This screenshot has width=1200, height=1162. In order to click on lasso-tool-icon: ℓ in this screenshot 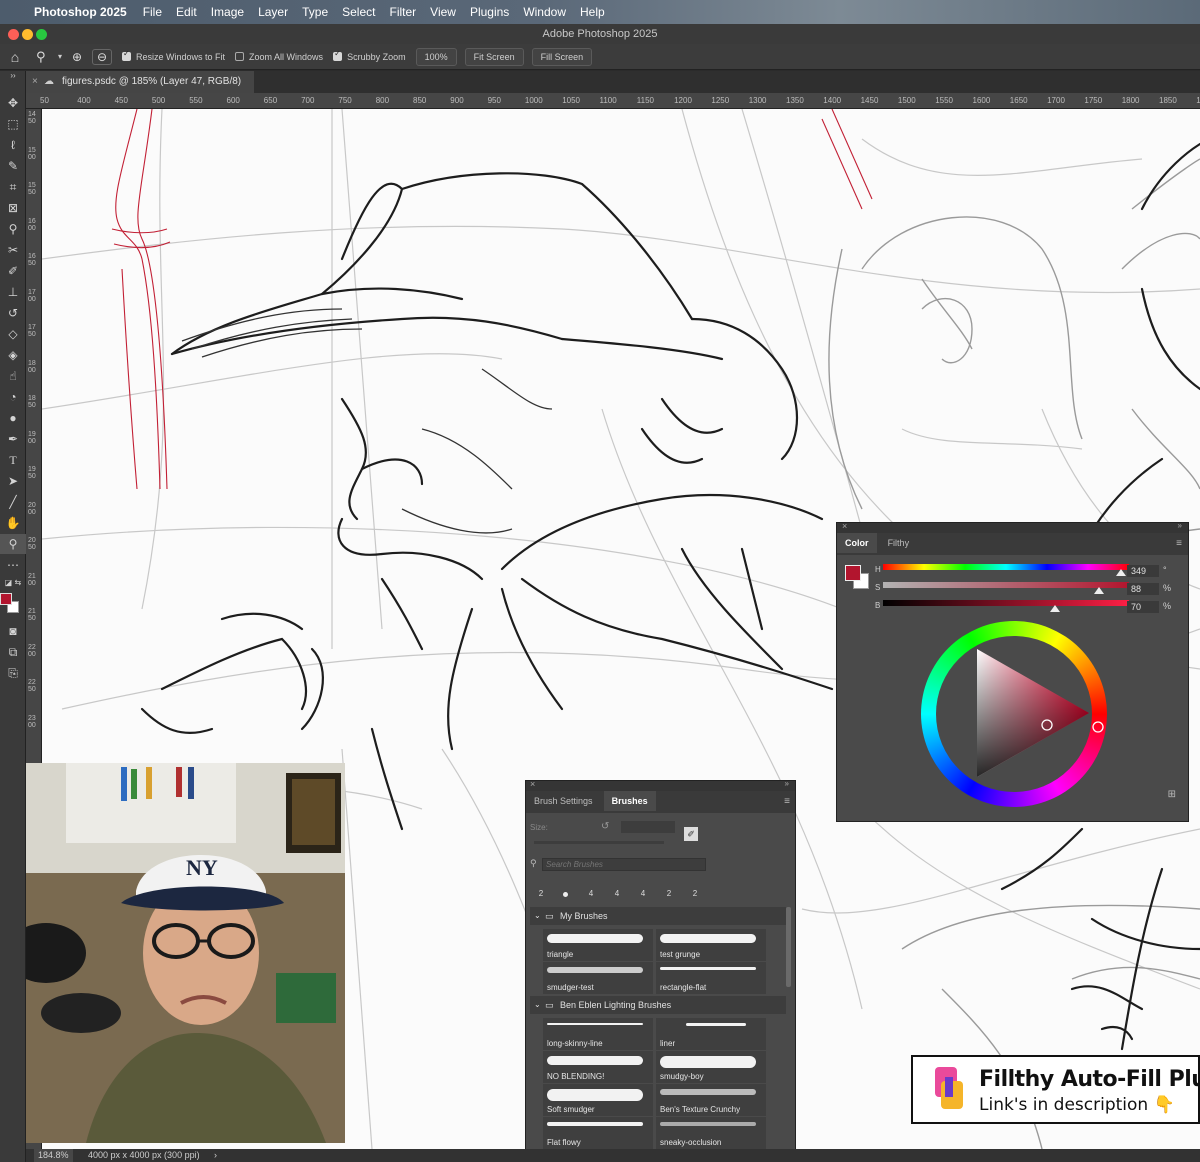, I will do `click(13, 145)`.